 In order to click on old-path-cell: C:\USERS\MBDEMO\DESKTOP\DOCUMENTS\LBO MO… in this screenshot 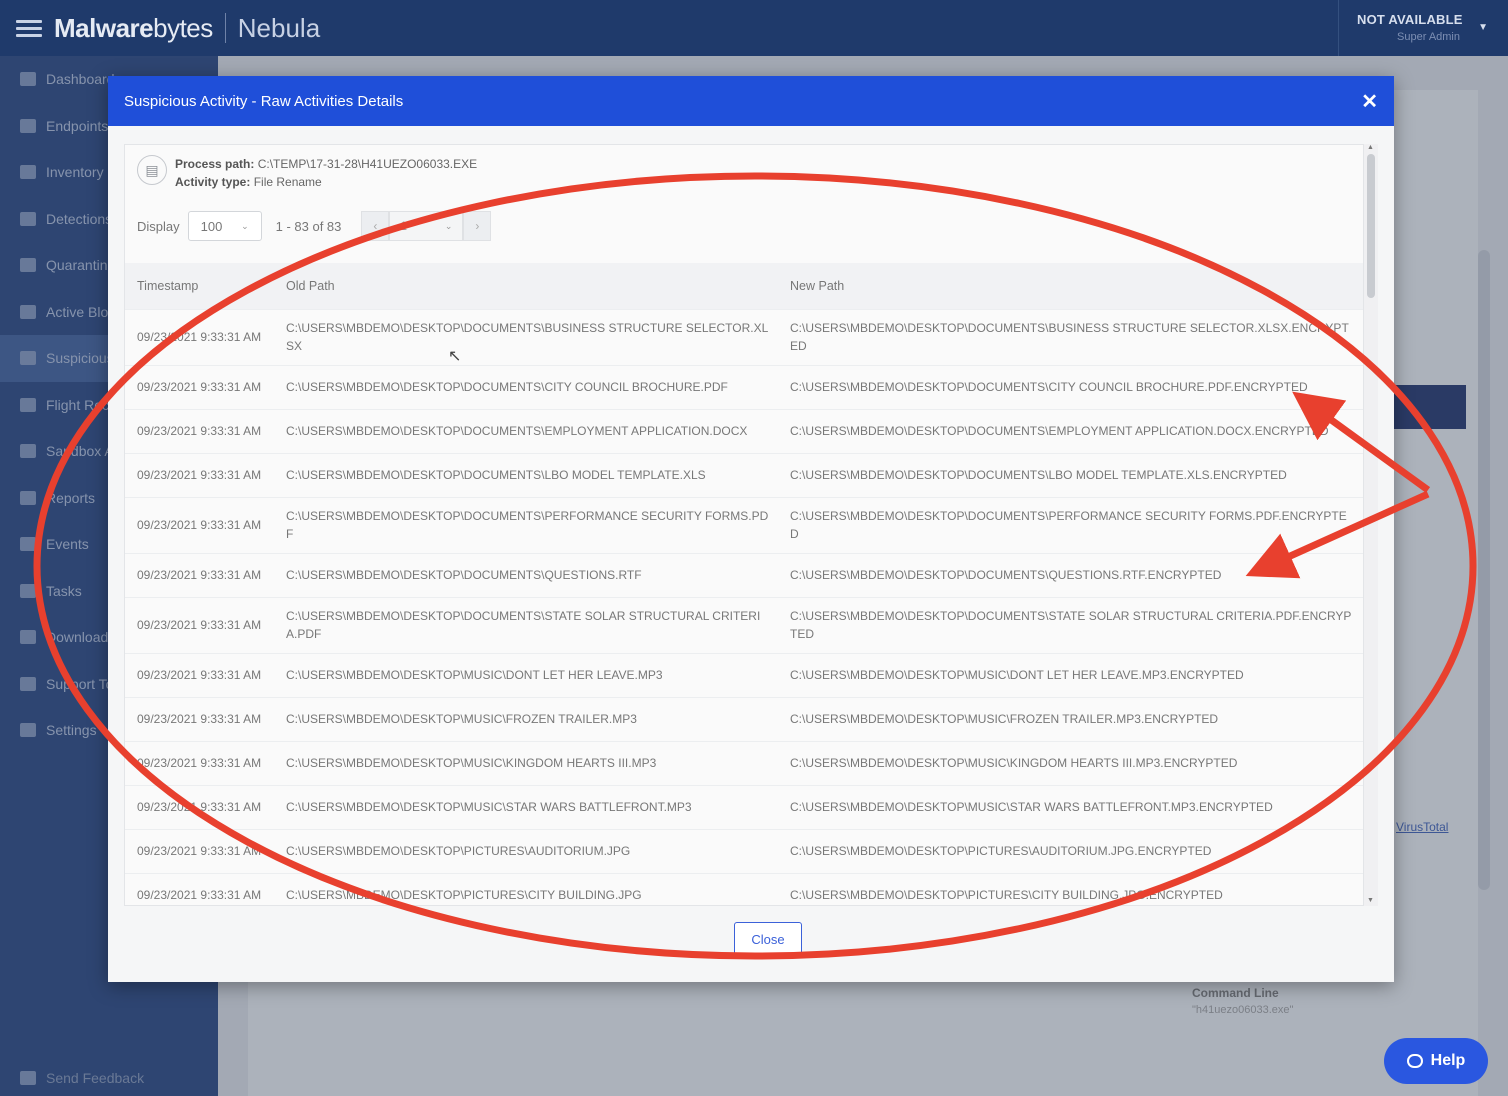, I will do `click(538, 474)`.